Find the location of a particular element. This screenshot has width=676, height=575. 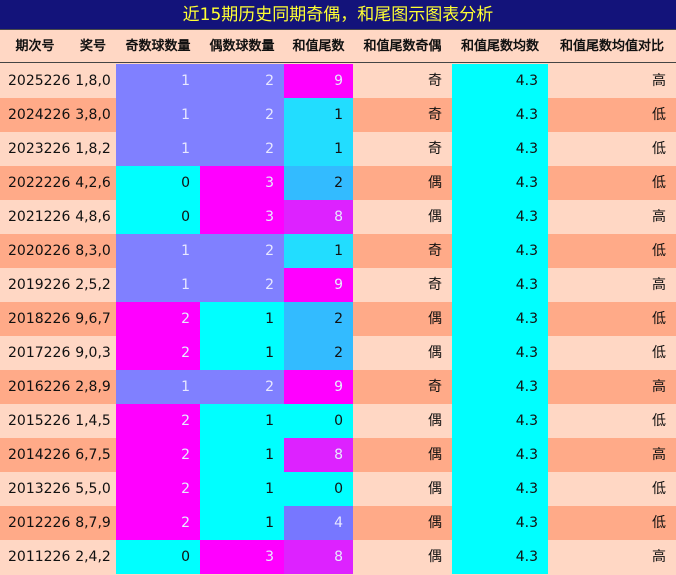

header-col-average-compare: 和值尾数均值对比 is located at coordinates (611, 46).